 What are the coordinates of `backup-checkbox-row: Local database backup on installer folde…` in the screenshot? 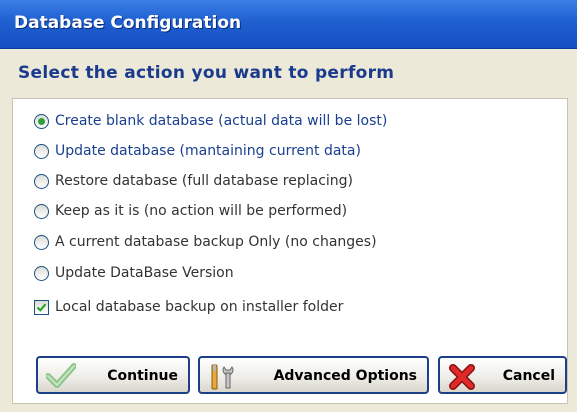 It's located at (188, 307).